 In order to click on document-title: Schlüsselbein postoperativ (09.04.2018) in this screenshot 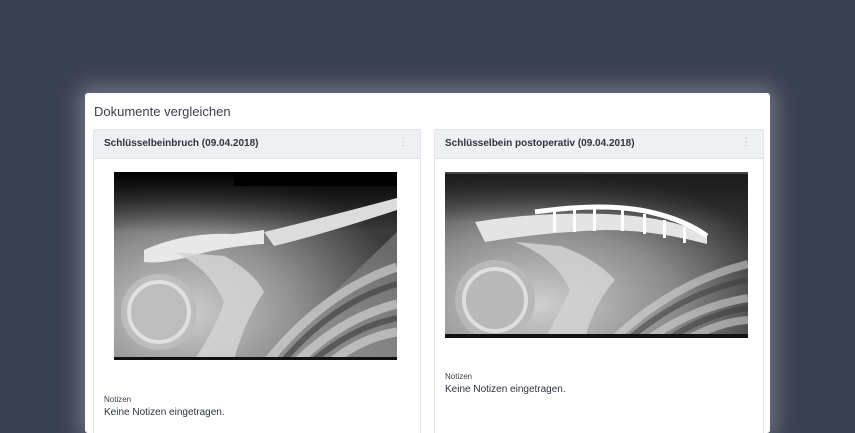, I will do `click(540, 143)`.